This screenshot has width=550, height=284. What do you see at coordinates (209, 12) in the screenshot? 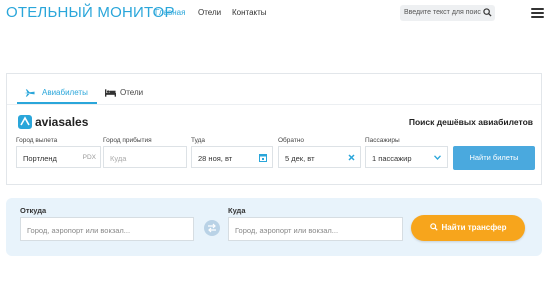
I see `nav-hotels: Отели` at bounding box center [209, 12].